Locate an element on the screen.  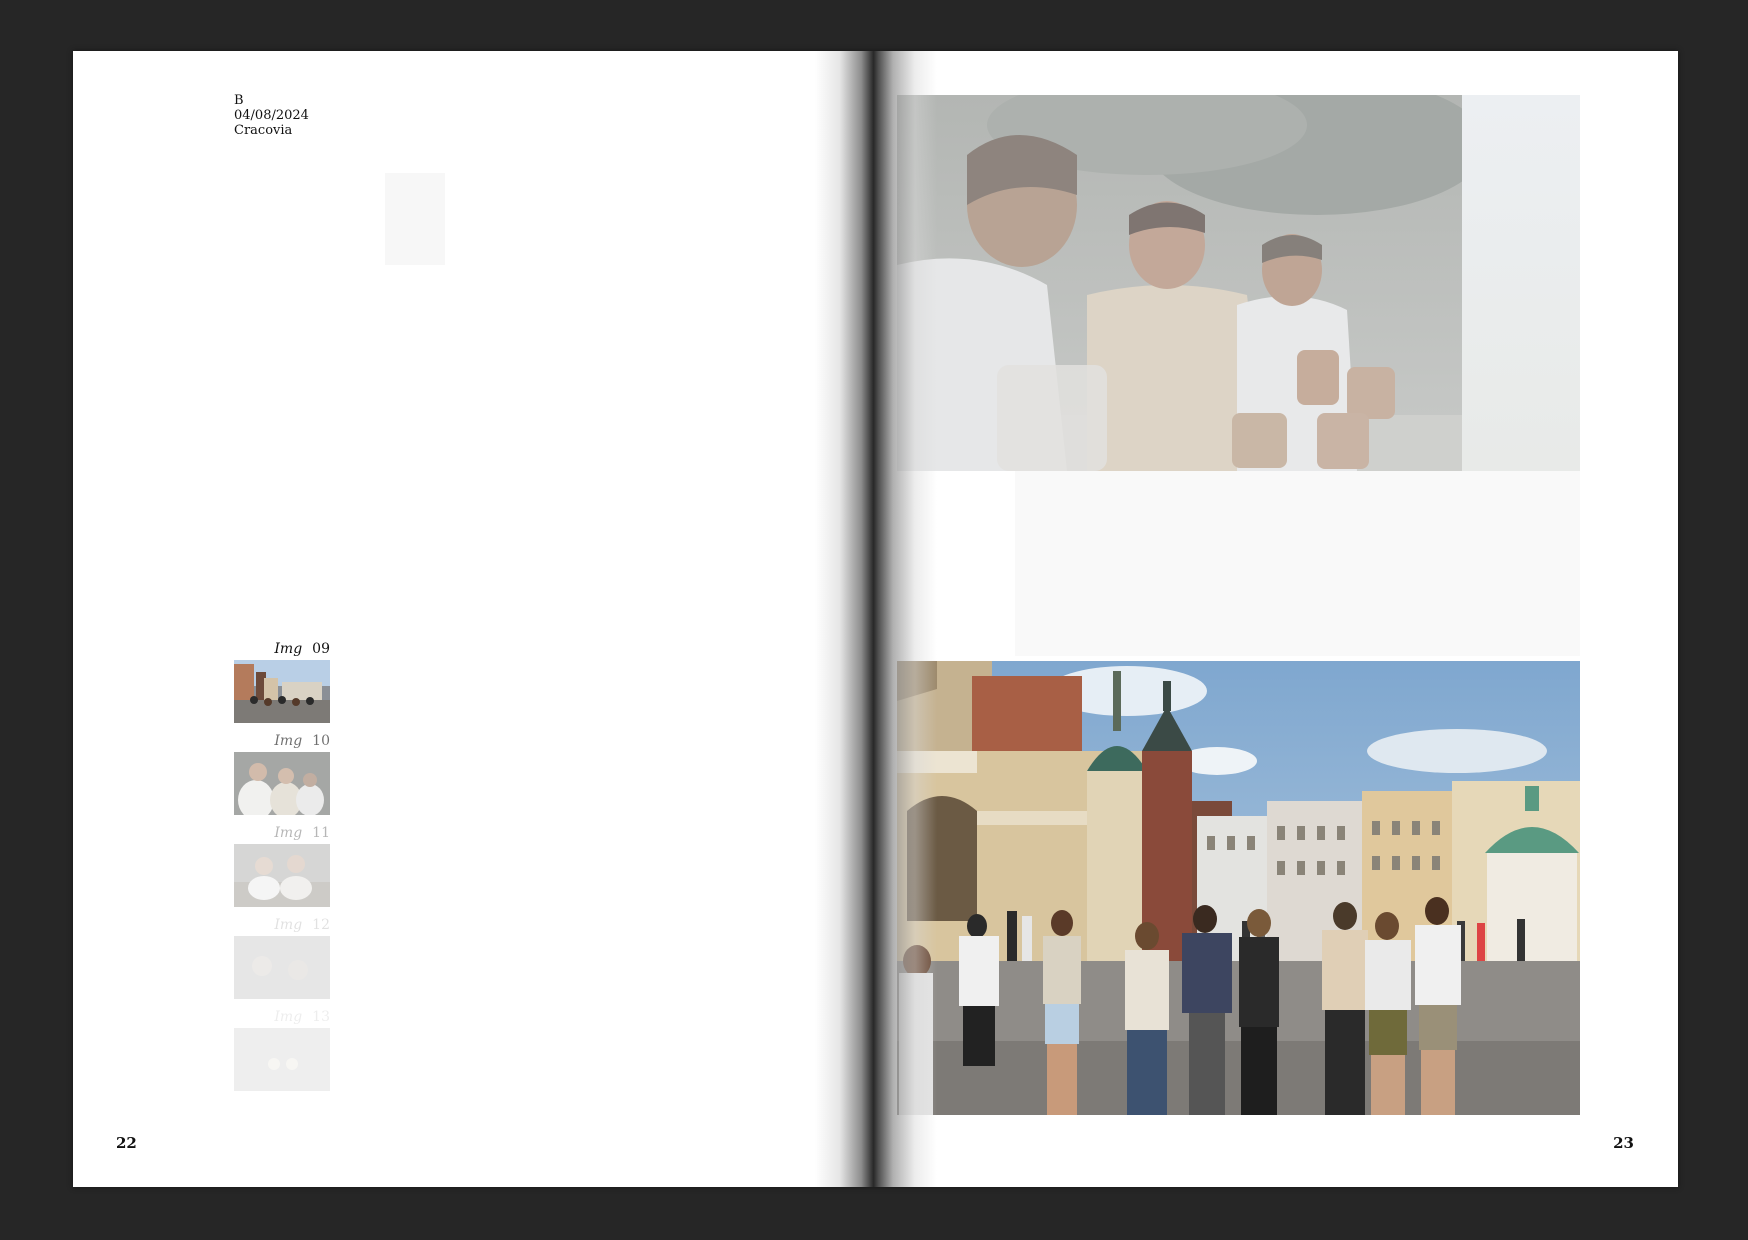
thumbnail-item: Img 09 is located at coordinates (282, 687).